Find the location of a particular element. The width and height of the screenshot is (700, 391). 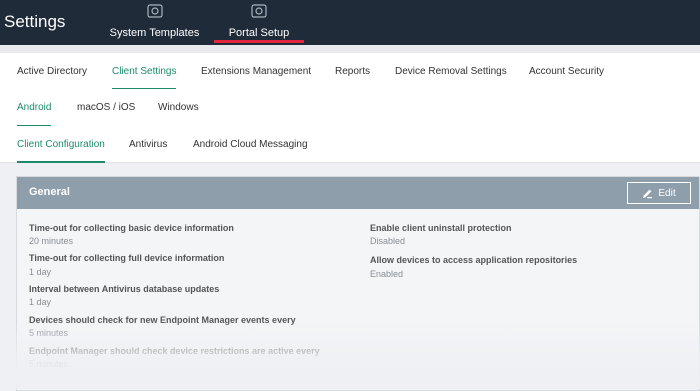

tab-device-removal-settings: Device Removal Settings is located at coordinates (451, 71).